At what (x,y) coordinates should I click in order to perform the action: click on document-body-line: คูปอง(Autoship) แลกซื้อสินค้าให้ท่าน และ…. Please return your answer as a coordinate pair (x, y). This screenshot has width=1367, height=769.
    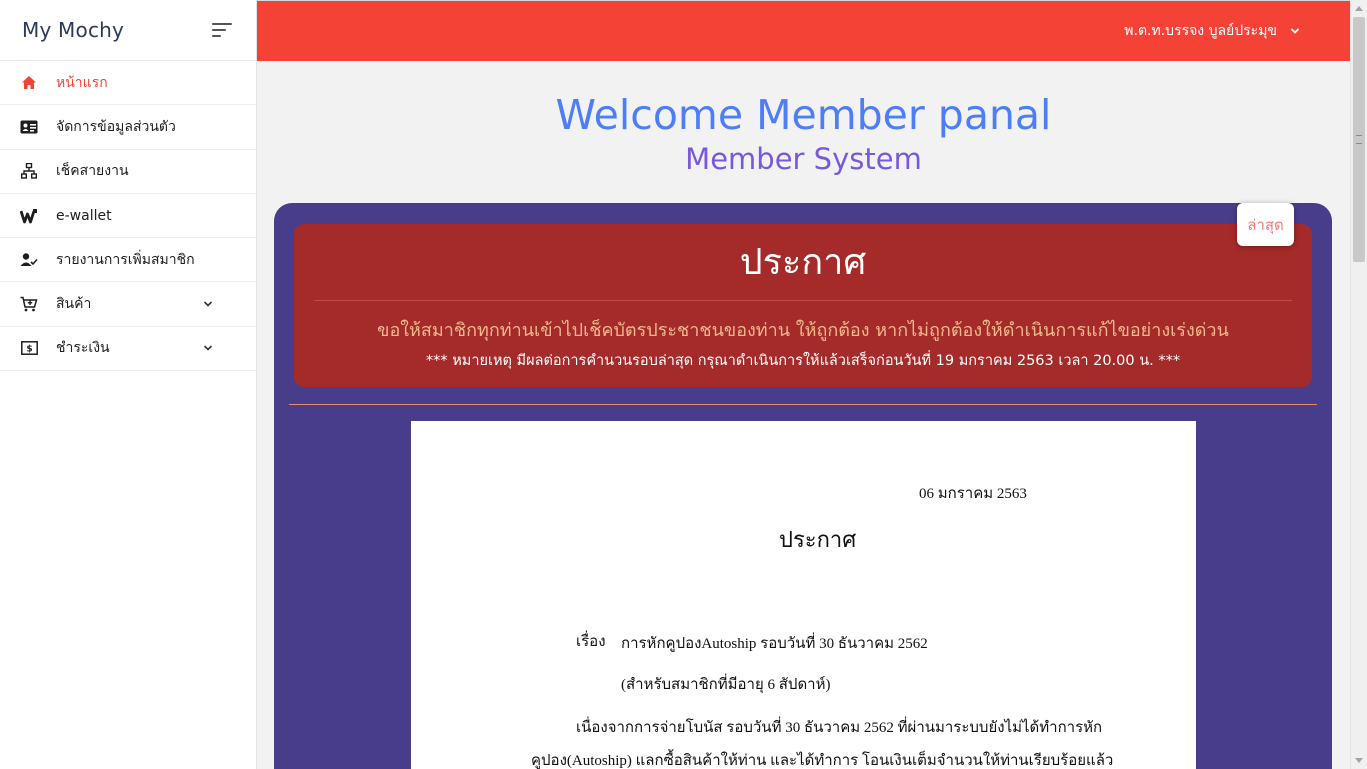
    Looking at the image, I should click on (822, 761).